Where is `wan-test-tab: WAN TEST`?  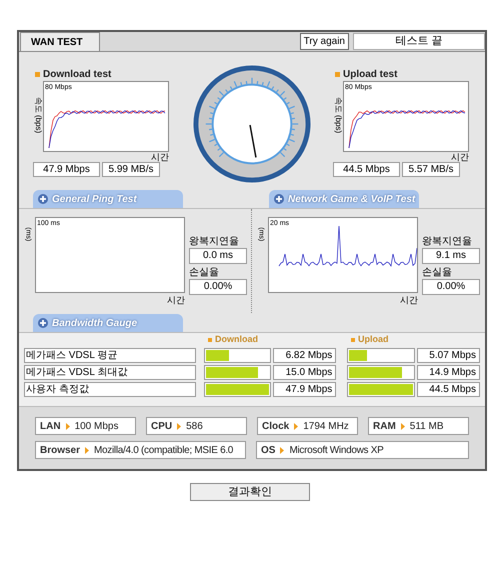 wan-test-tab: WAN TEST is located at coordinates (60, 41).